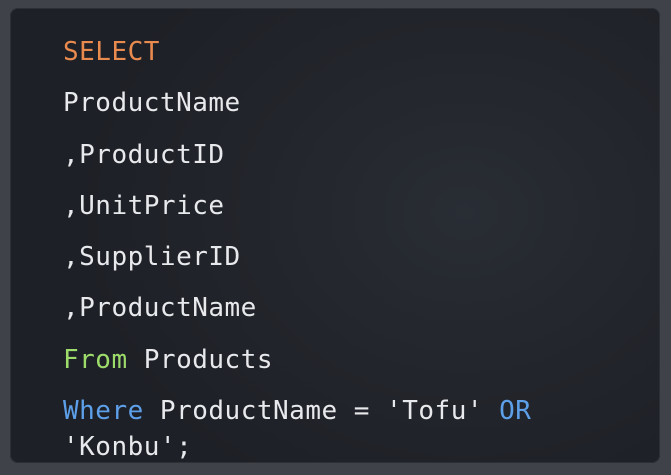 The image size is (671, 475). What do you see at coordinates (152, 103) in the screenshot?
I see `column-name: ProductName` at bounding box center [152, 103].